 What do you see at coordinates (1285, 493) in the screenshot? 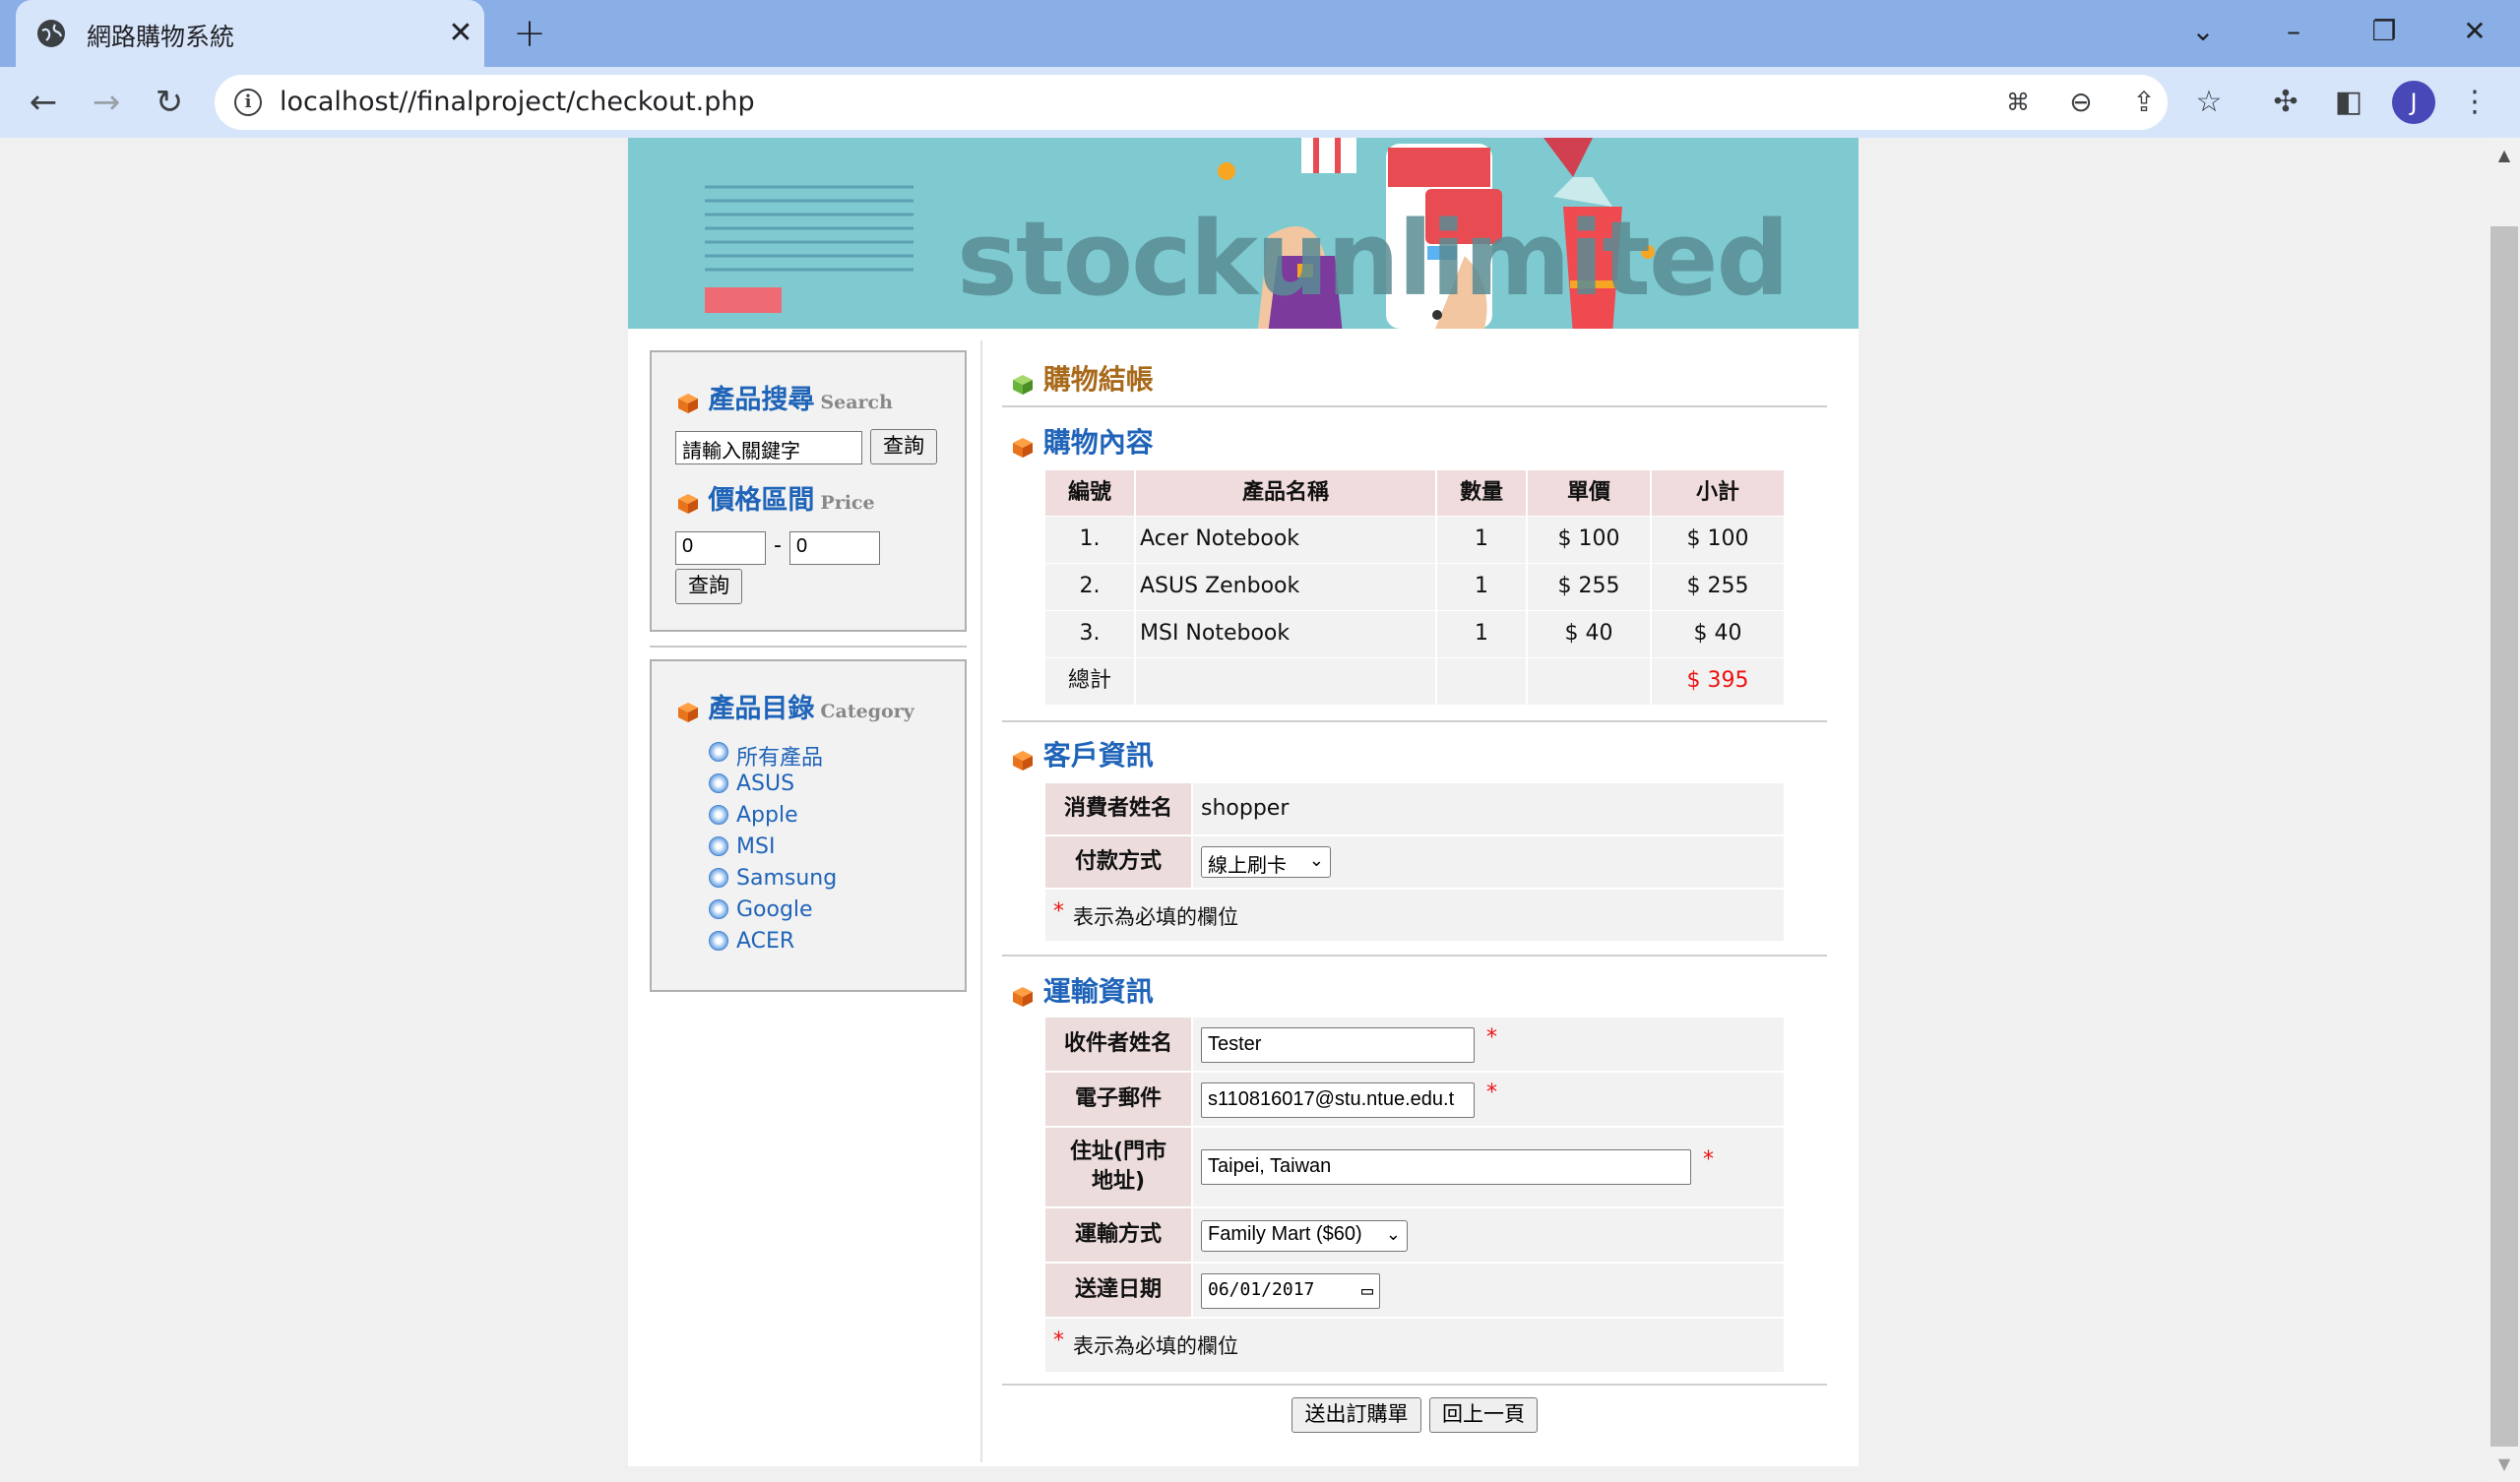
I see `col-header-name: 產品名稱` at bounding box center [1285, 493].